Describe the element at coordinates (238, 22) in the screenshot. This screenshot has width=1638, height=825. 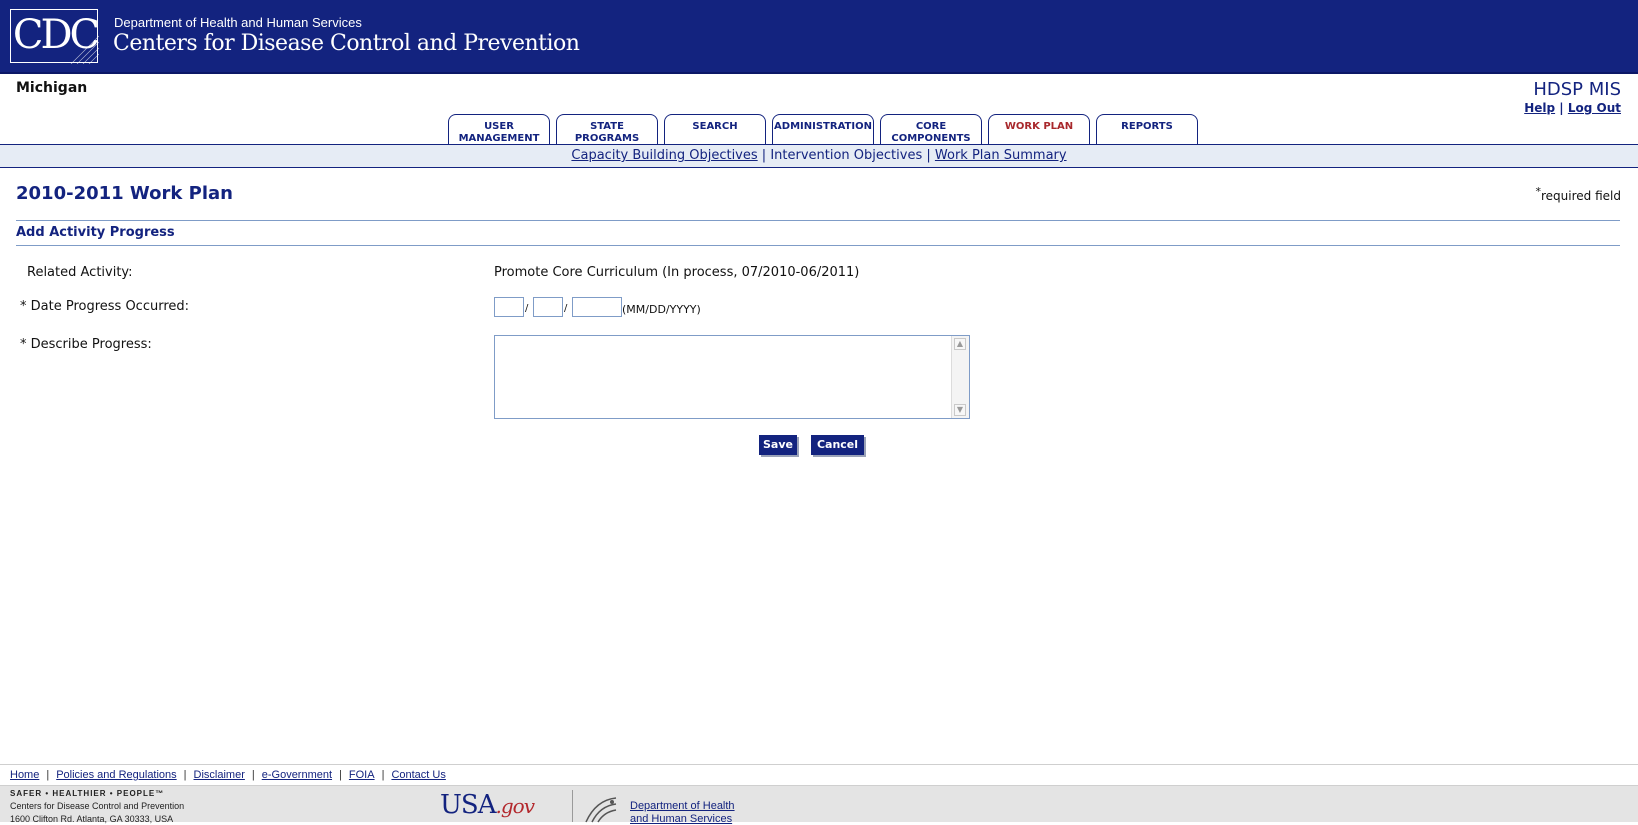
I see `department-name: Department of Health and Human Services` at that location.